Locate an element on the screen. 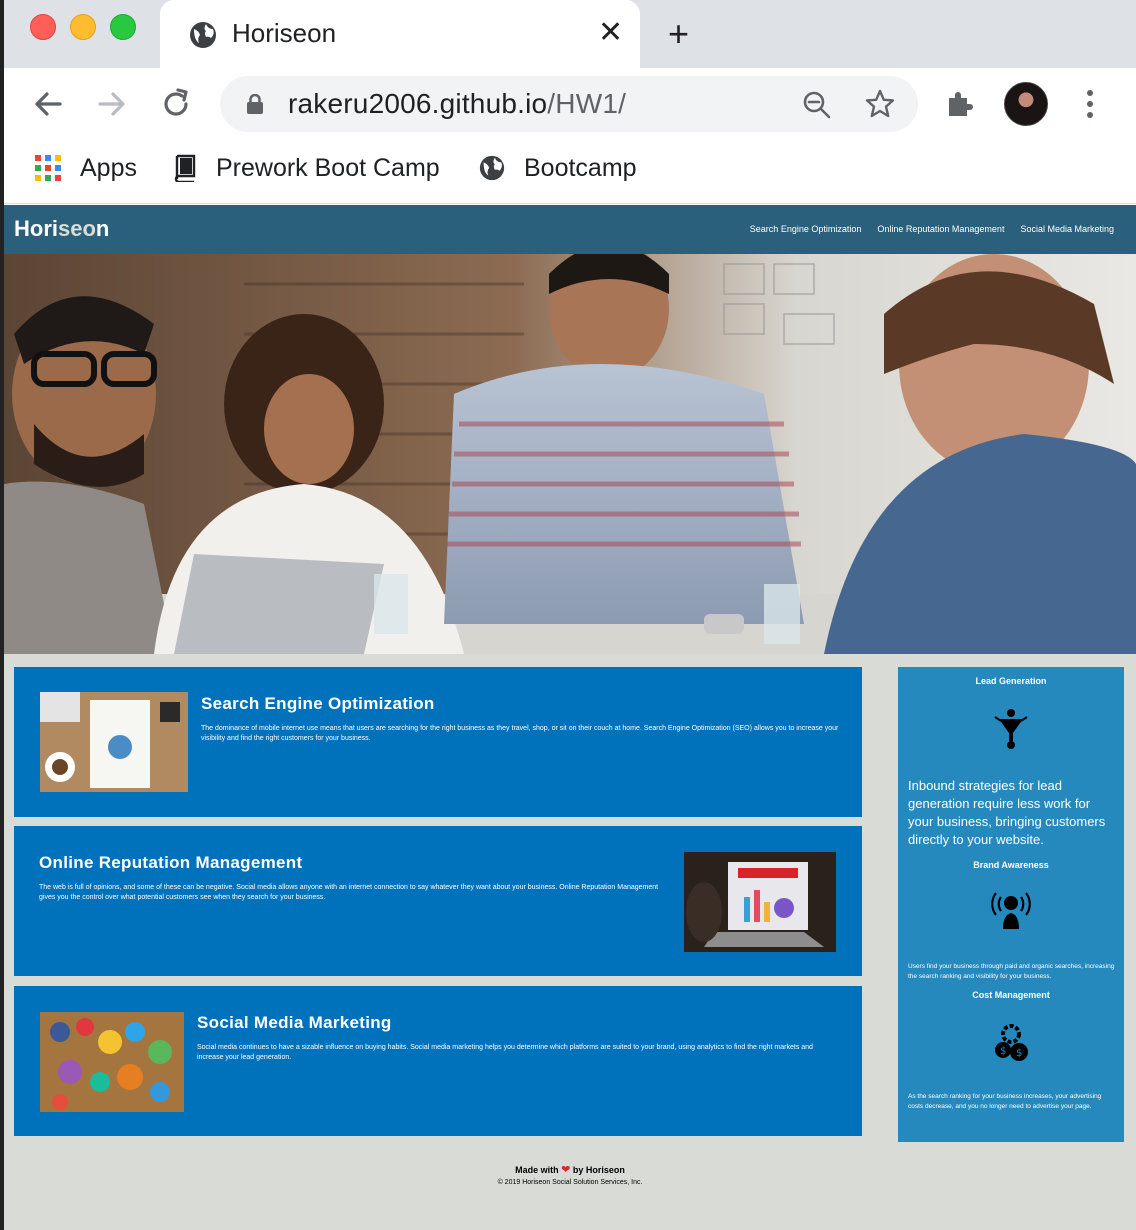 The height and width of the screenshot is (1230, 1136). lead-funnel-icon is located at coordinates (1011, 729).